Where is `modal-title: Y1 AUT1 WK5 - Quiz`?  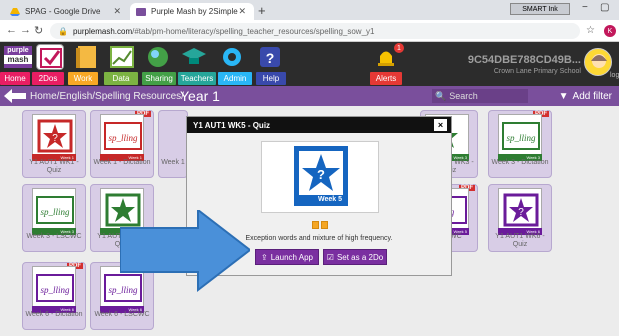
modal-title: Y1 AUT1 WK5 - Quiz is located at coordinates (232, 125).